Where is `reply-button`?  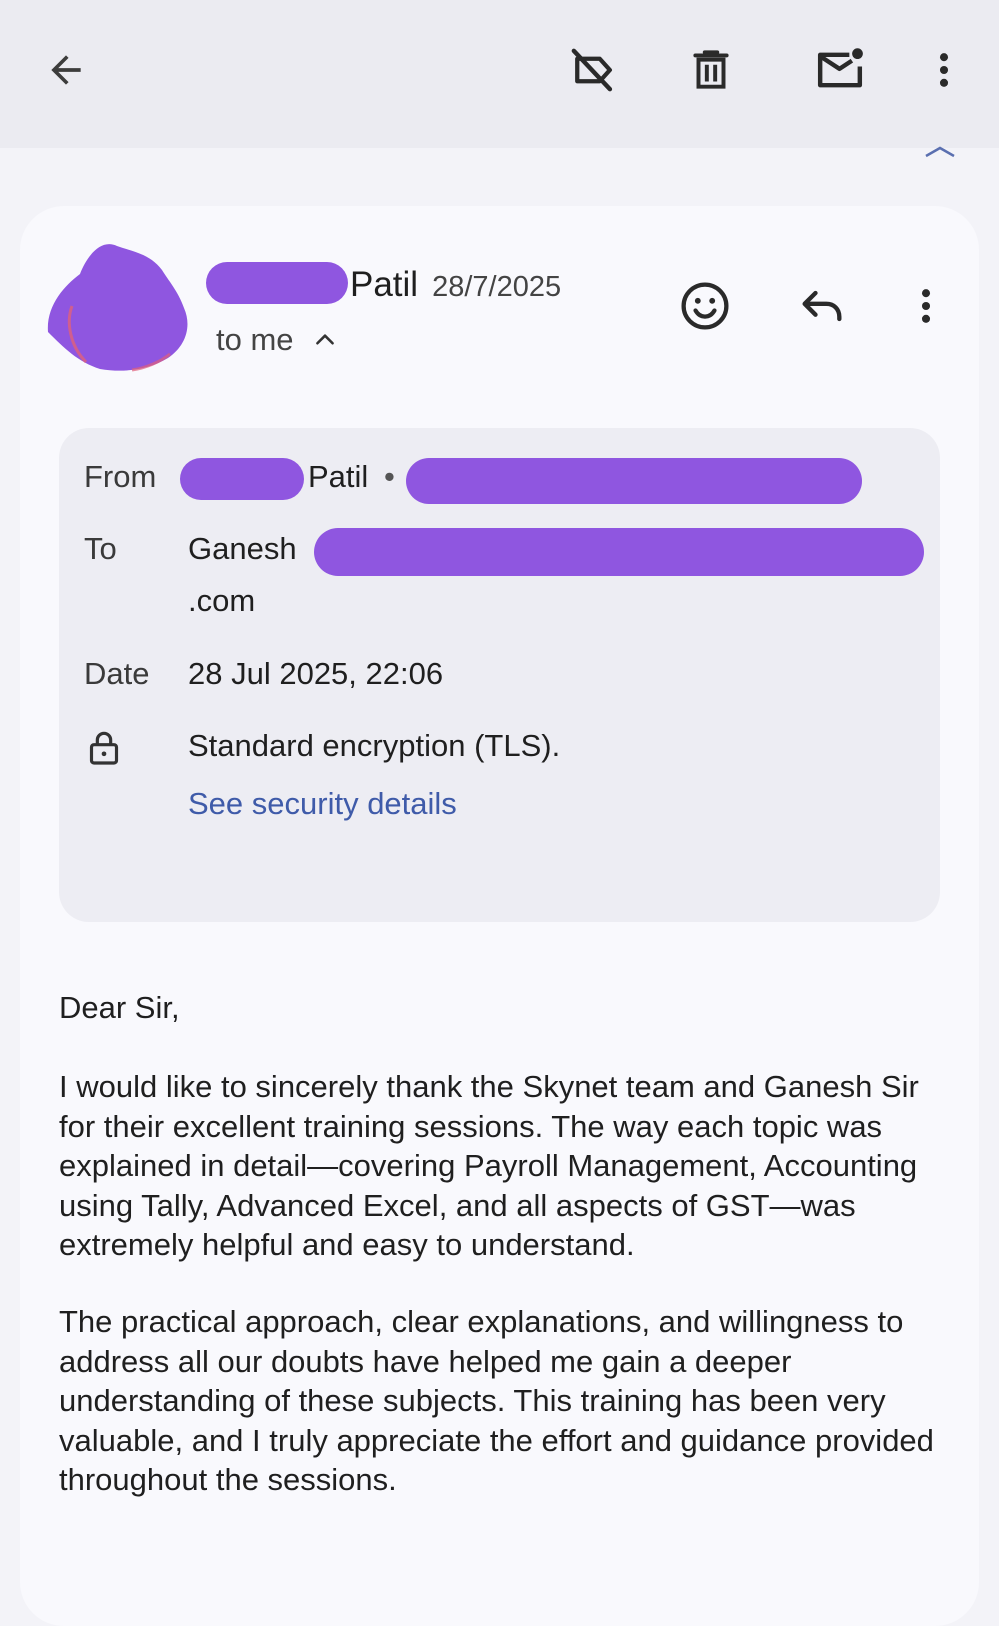 reply-button is located at coordinates (822, 306).